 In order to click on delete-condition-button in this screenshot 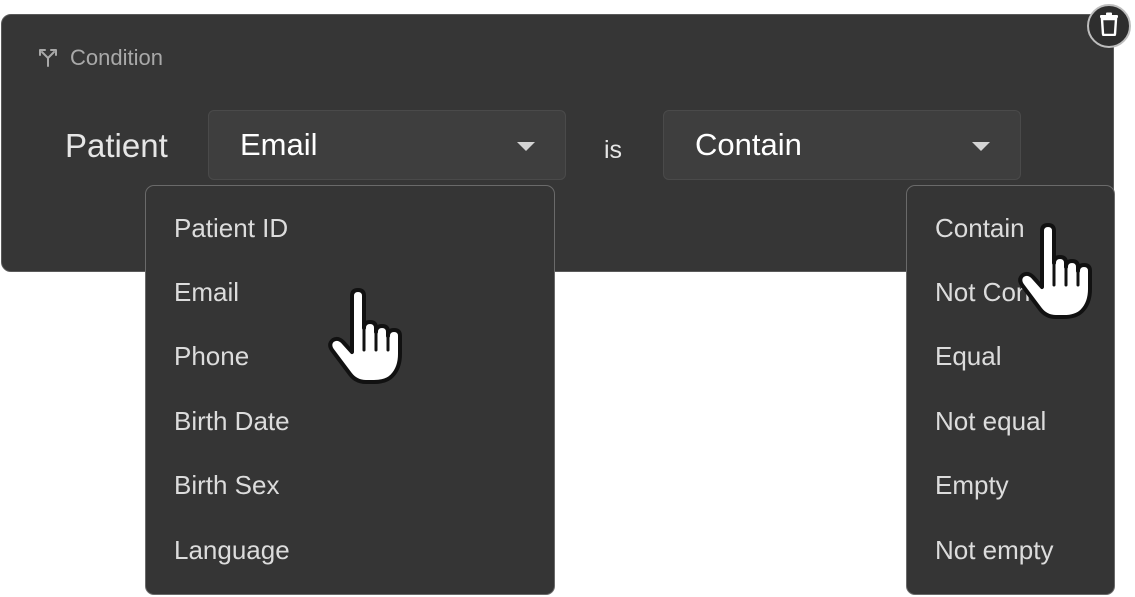, I will do `click(1109, 26)`.